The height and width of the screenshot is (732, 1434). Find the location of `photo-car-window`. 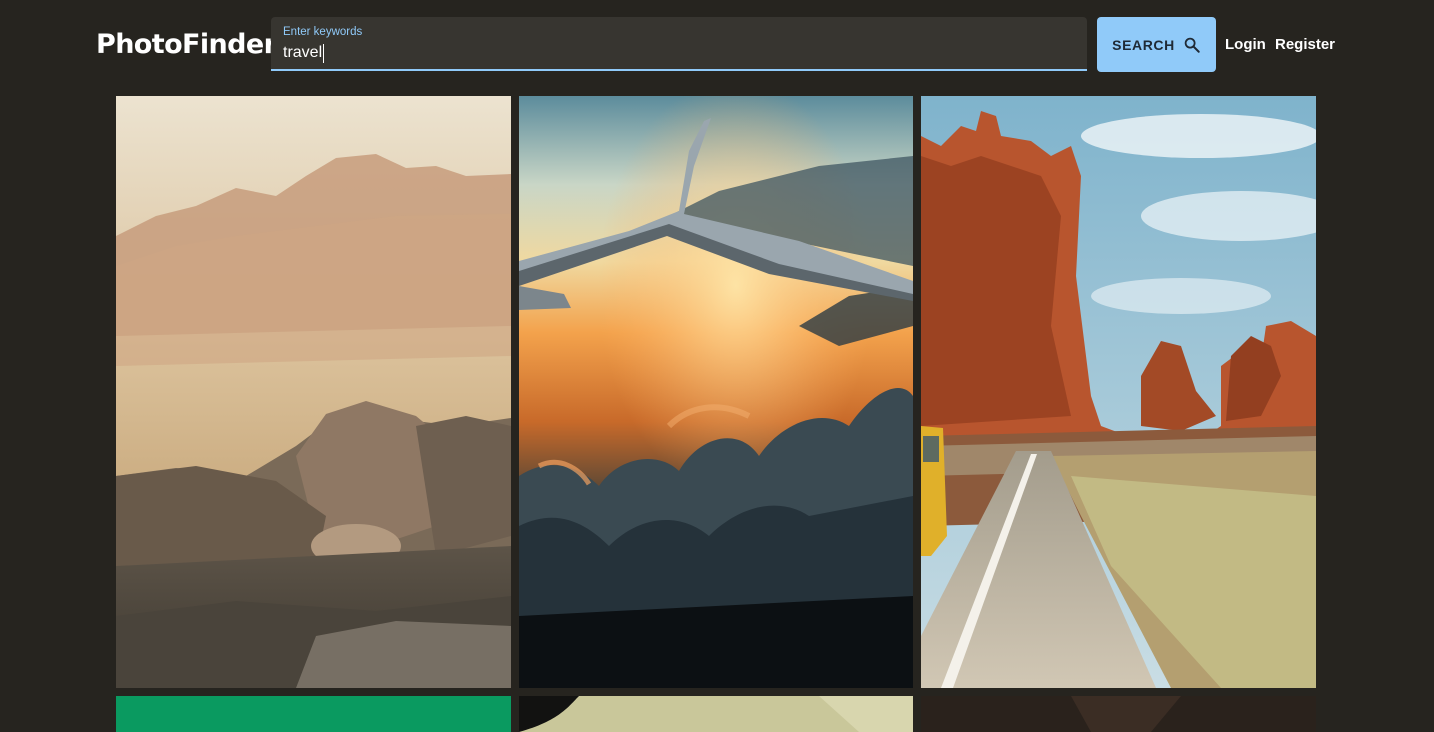

photo-car-window is located at coordinates (716, 714).